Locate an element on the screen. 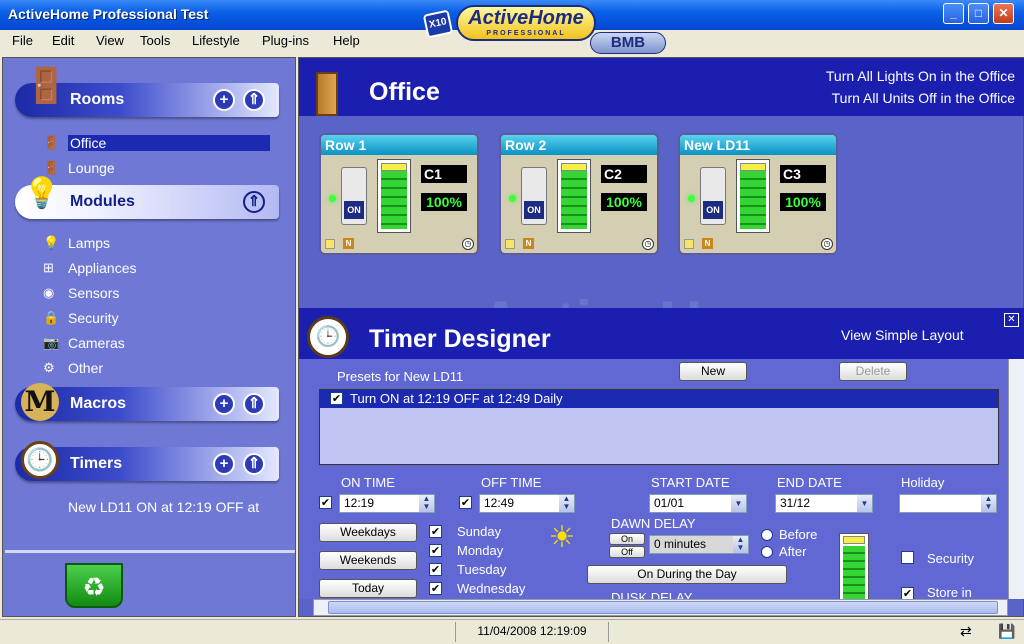  menu-edit: Edit is located at coordinates (63, 40).